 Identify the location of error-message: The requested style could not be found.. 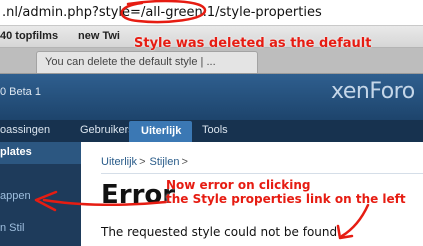
(221, 232).